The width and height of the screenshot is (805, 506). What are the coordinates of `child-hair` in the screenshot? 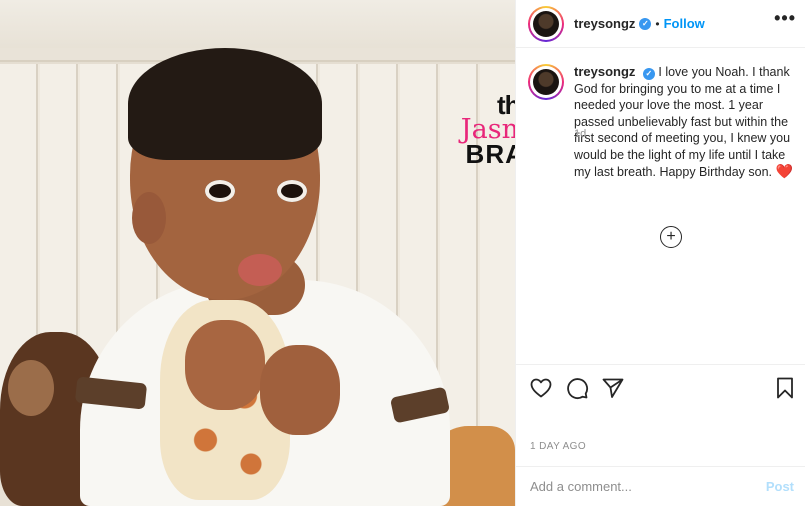 It's located at (225, 104).